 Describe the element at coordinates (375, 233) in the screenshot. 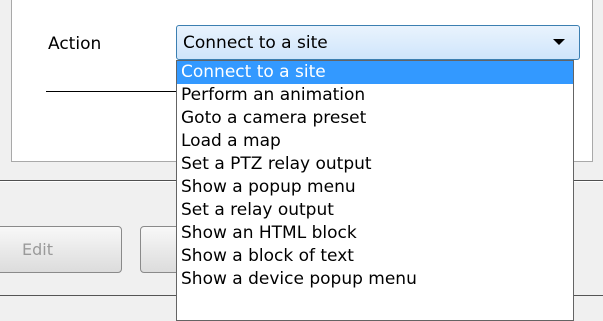

I see `dropdown-option: Show an HTML block` at that location.